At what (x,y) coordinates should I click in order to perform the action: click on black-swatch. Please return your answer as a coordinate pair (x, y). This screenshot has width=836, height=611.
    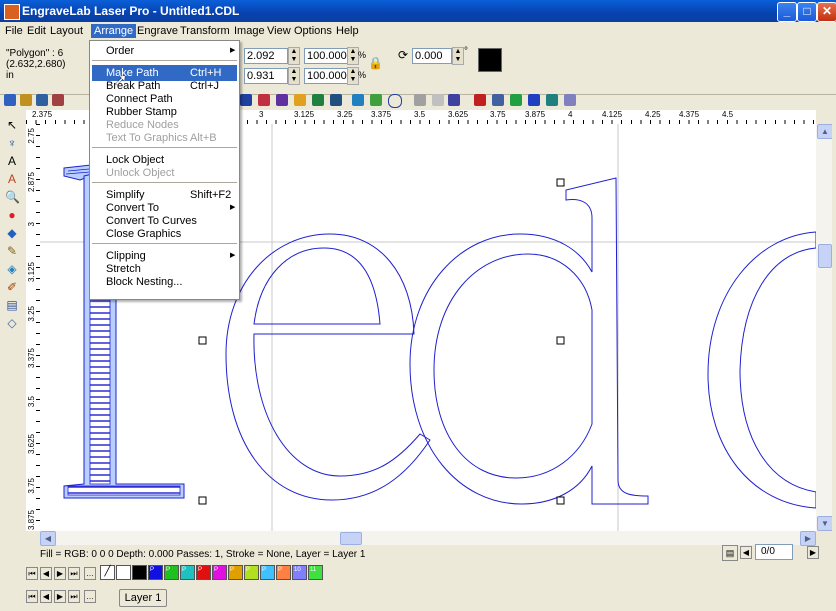
    Looking at the image, I should click on (139, 572).